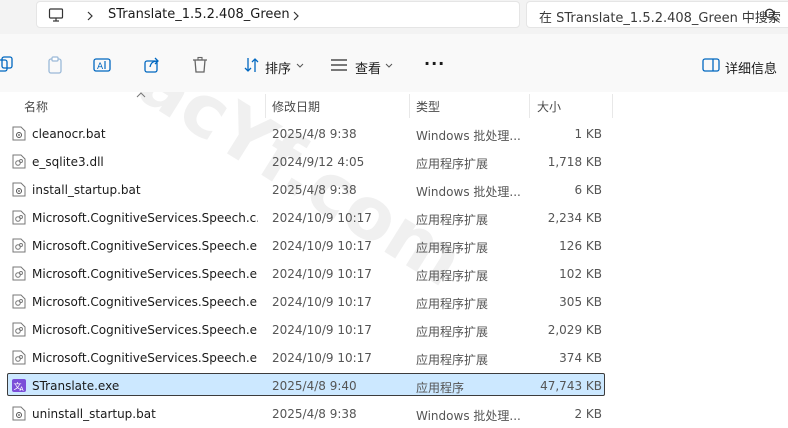 The image size is (788, 428). I want to click on file-size: 2,029 KB, so click(574, 330).